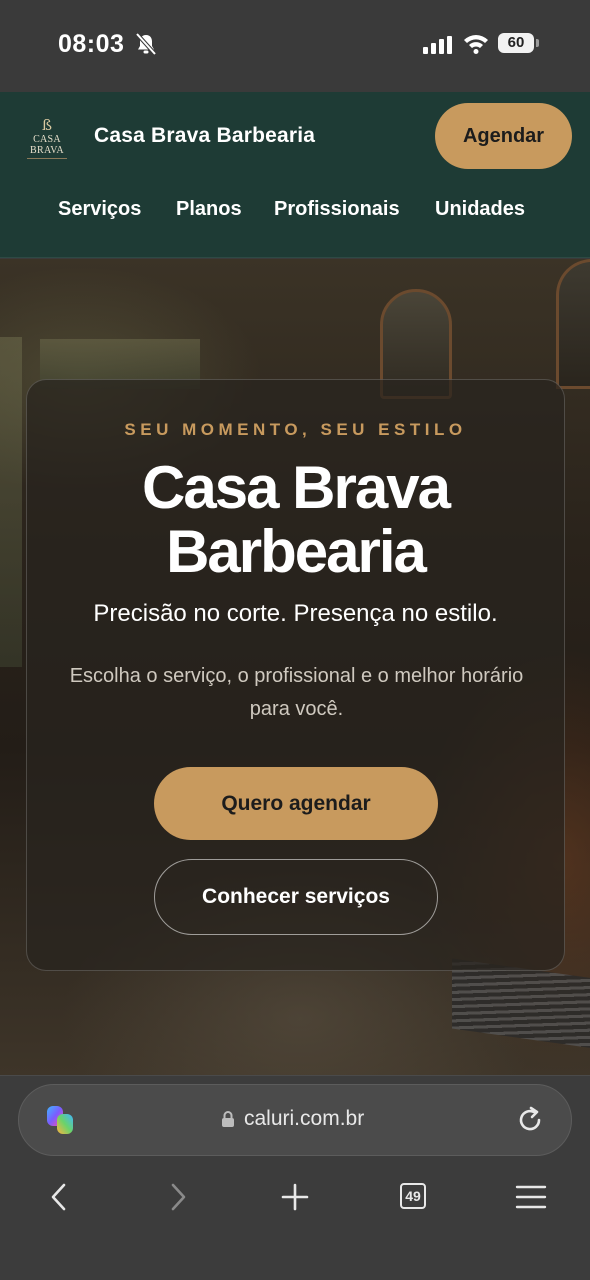 The width and height of the screenshot is (590, 1280). What do you see at coordinates (295, 429) in the screenshot?
I see `hero-eyebrow: SEU MOMENTO, SEU ESTILO` at bounding box center [295, 429].